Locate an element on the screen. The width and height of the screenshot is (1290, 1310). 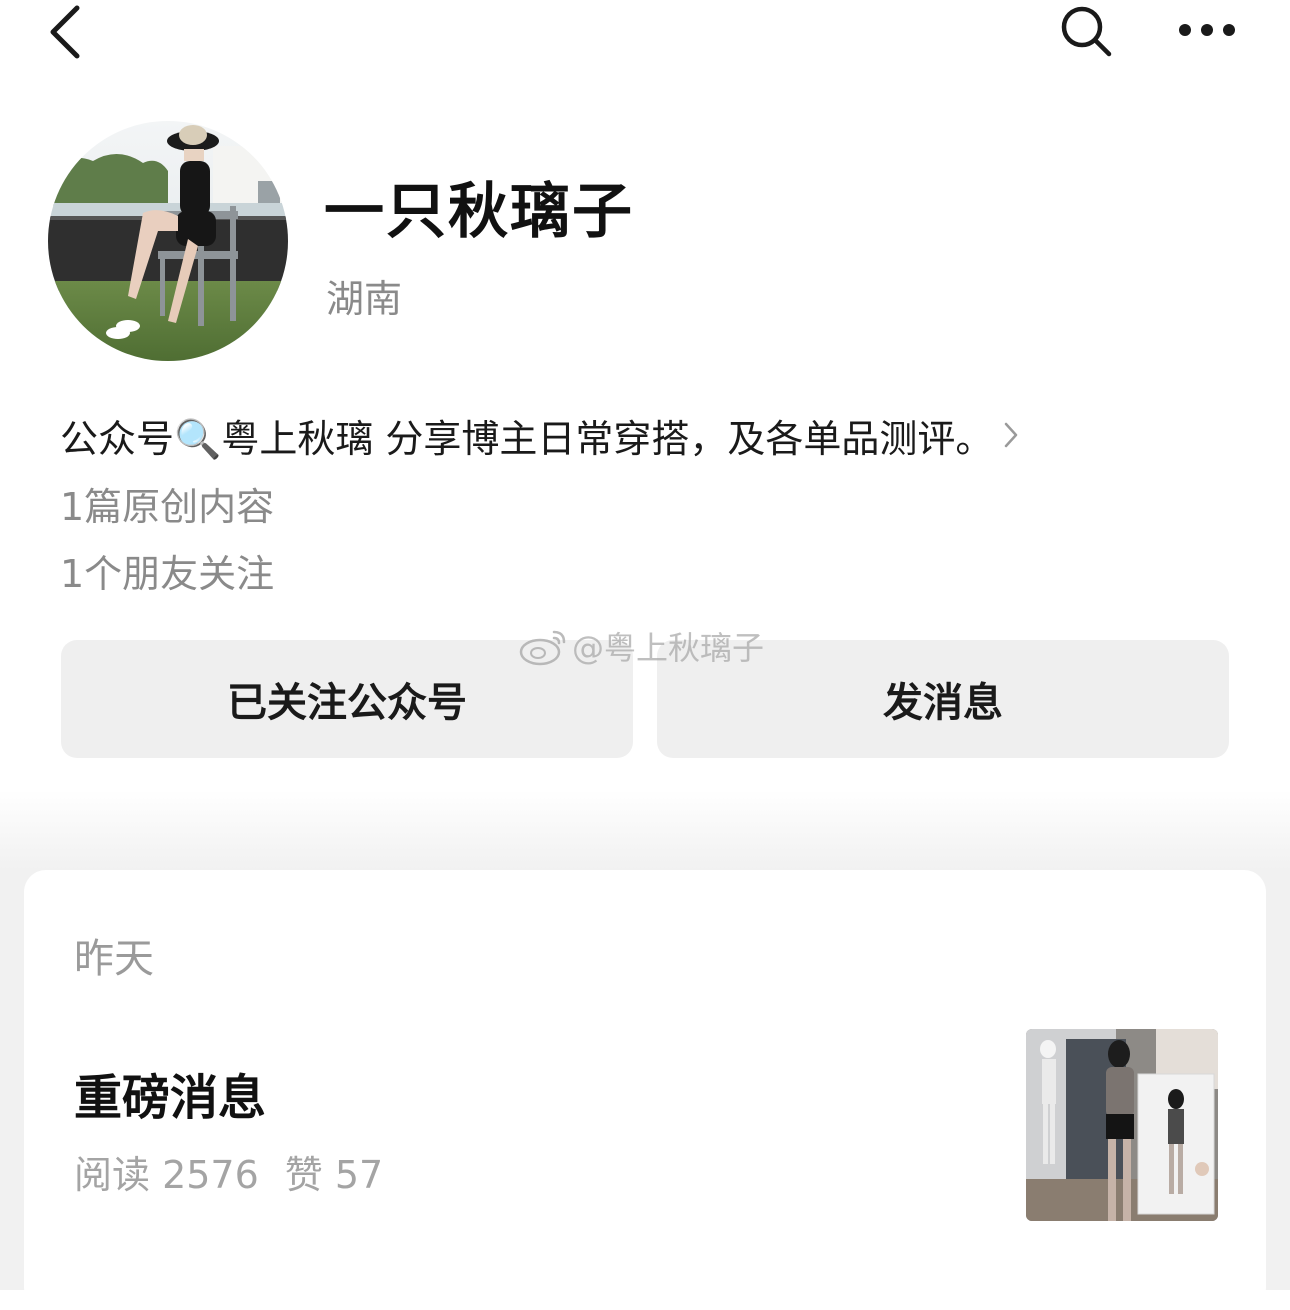
profile-photo is located at coordinates (168, 241).